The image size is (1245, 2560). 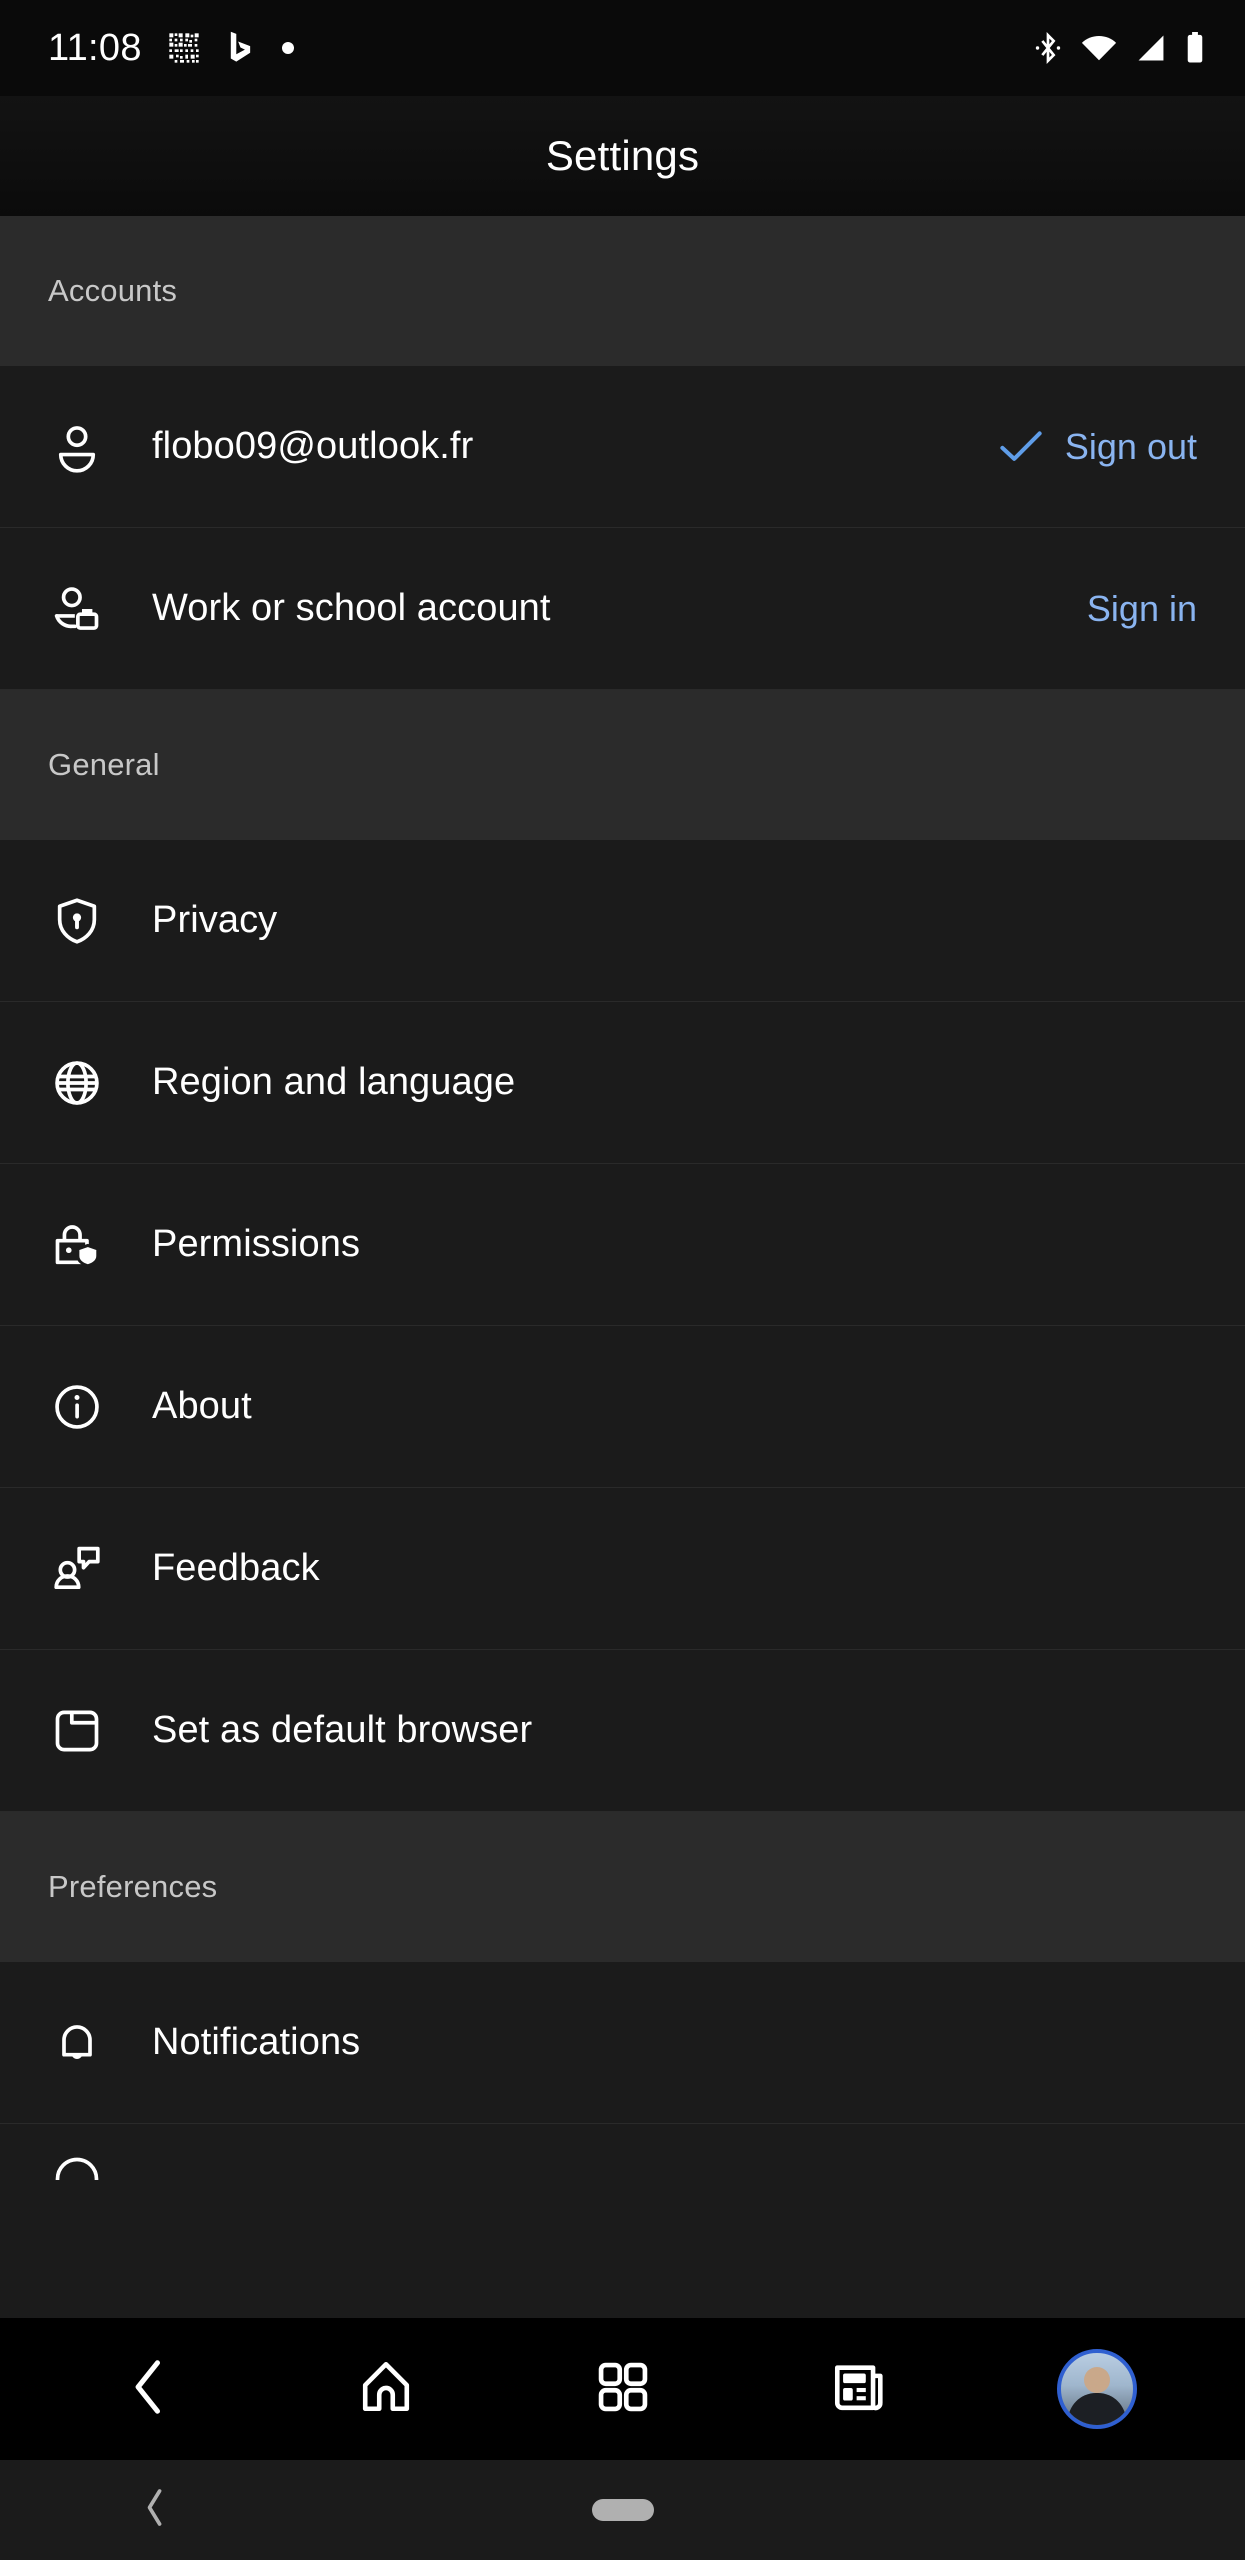 I want to click on check-icon, so click(x=1021, y=445).